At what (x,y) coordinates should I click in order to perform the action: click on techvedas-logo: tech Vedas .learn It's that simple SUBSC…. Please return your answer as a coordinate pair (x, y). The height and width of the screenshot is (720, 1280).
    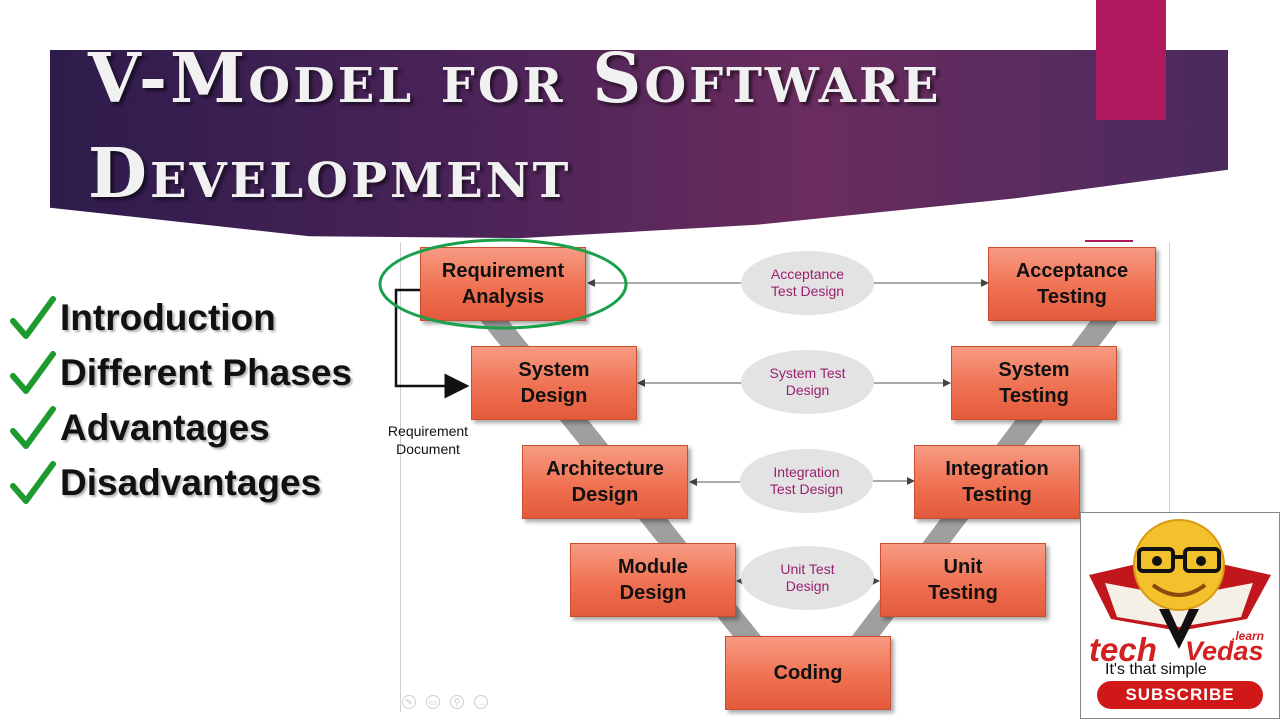
    Looking at the image, I should click on (1180, 615).